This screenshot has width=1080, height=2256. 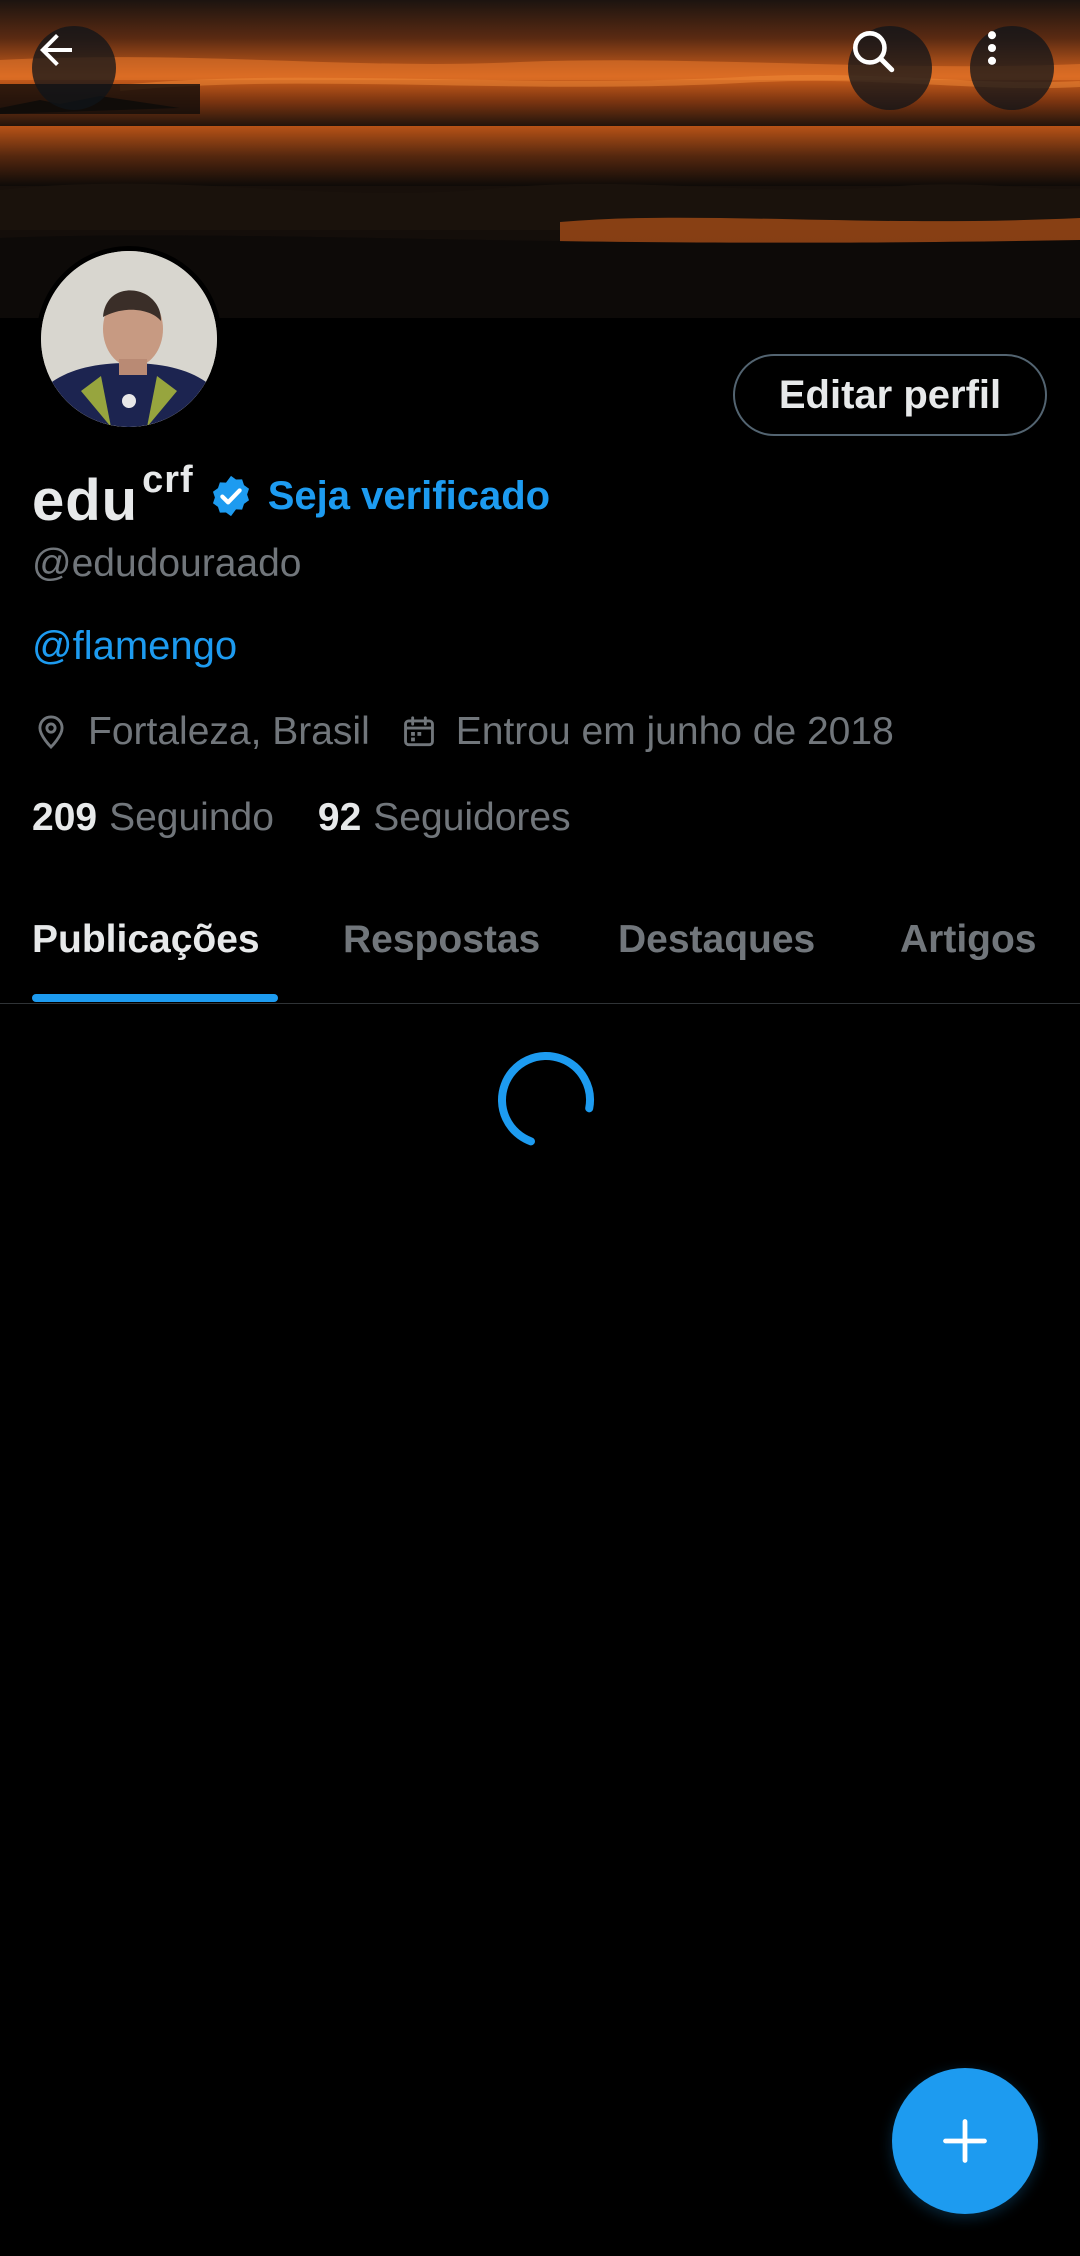 I want to click on location: Fortaleza, Brasil, so click(x=201, y=732).